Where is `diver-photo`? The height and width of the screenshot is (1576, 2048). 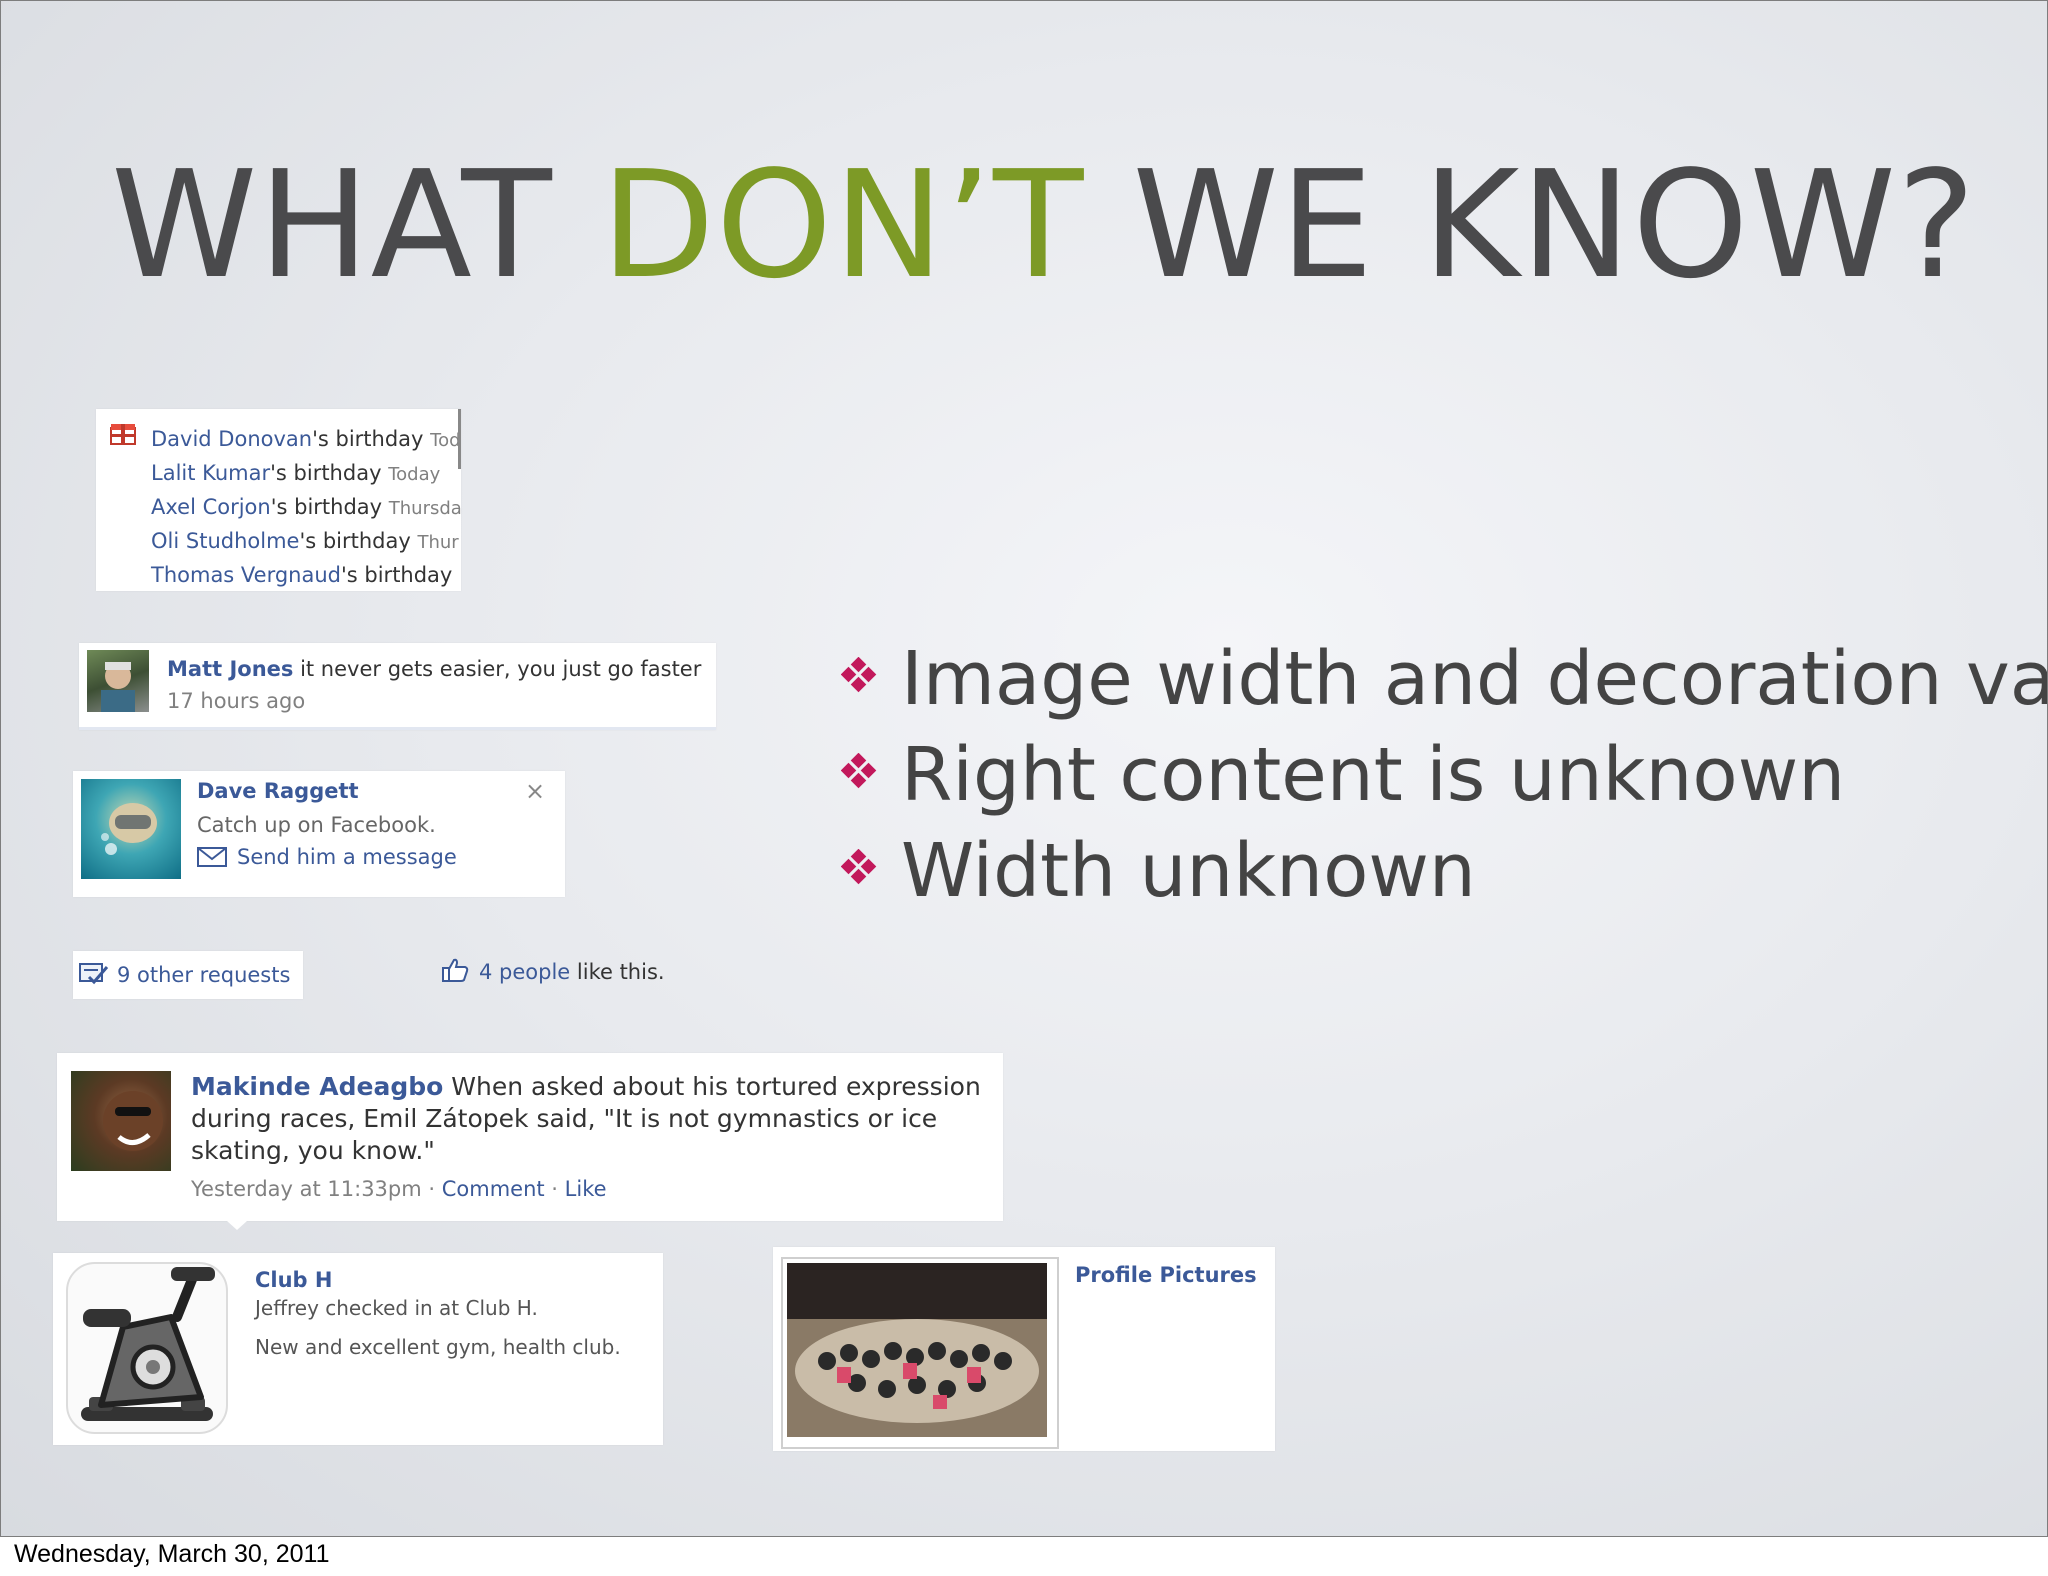
diver-photo is located at coordinates (129, 829).